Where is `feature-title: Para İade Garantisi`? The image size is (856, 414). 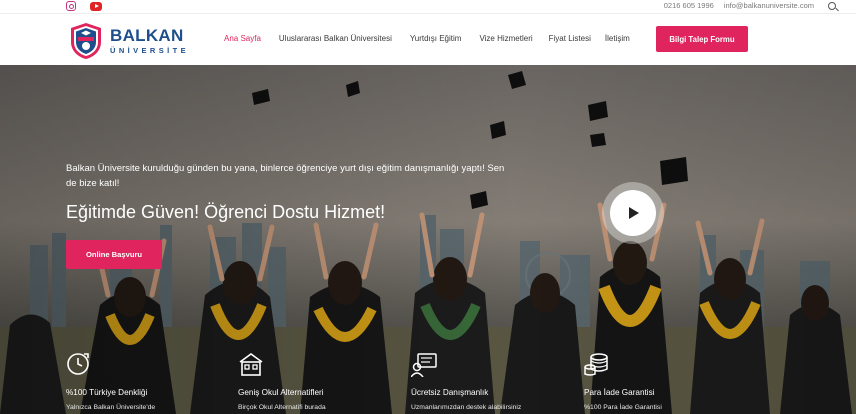 feature-title: Para İade Garantisi is located at coordinates (619, 392).